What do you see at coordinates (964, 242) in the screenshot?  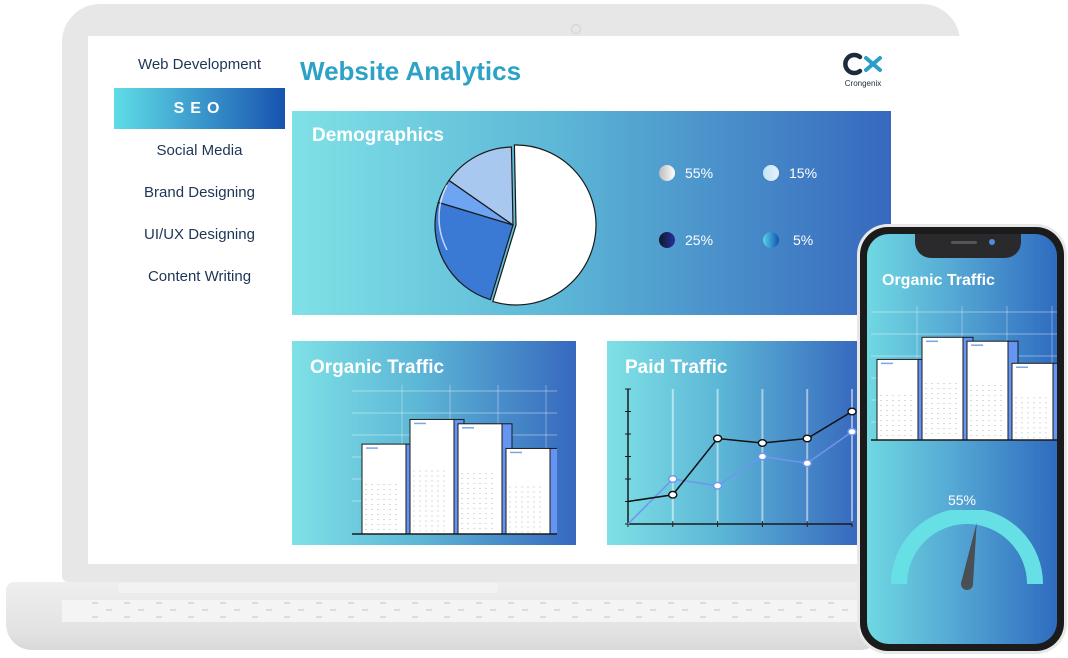 I see `speaker-icon` at bounding box center [964, 242].